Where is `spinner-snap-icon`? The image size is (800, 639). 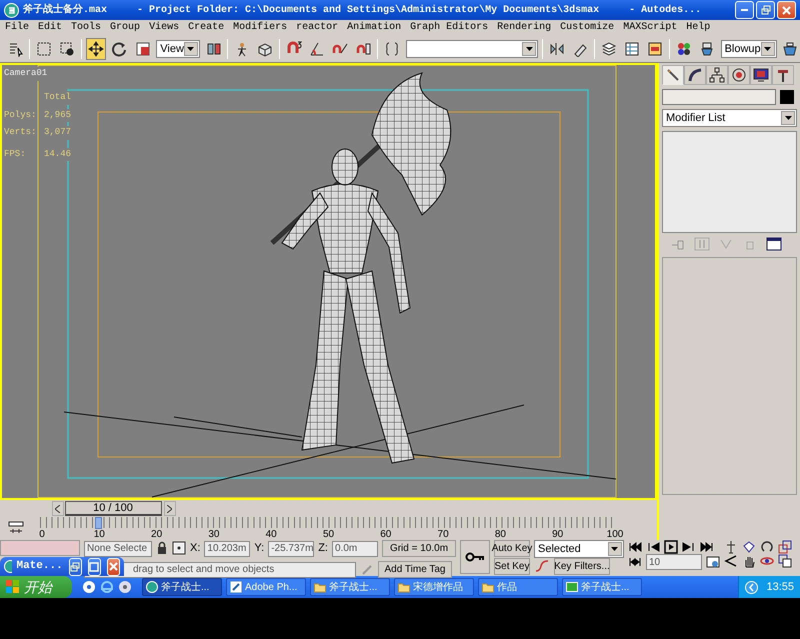
spinner-snap-icon is located at coordinates (364, 49).